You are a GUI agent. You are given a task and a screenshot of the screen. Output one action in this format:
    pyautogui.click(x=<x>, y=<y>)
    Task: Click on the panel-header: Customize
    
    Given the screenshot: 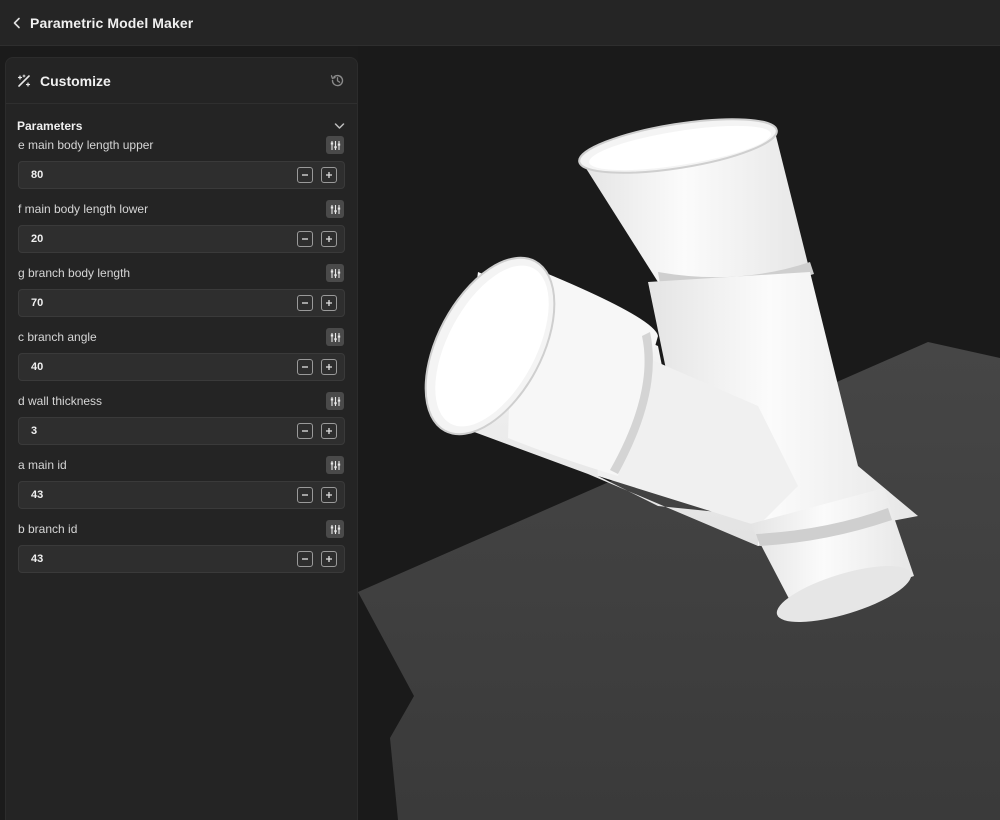 What is the action you would take?
    pyautogui.click(x=181, y=81)
    